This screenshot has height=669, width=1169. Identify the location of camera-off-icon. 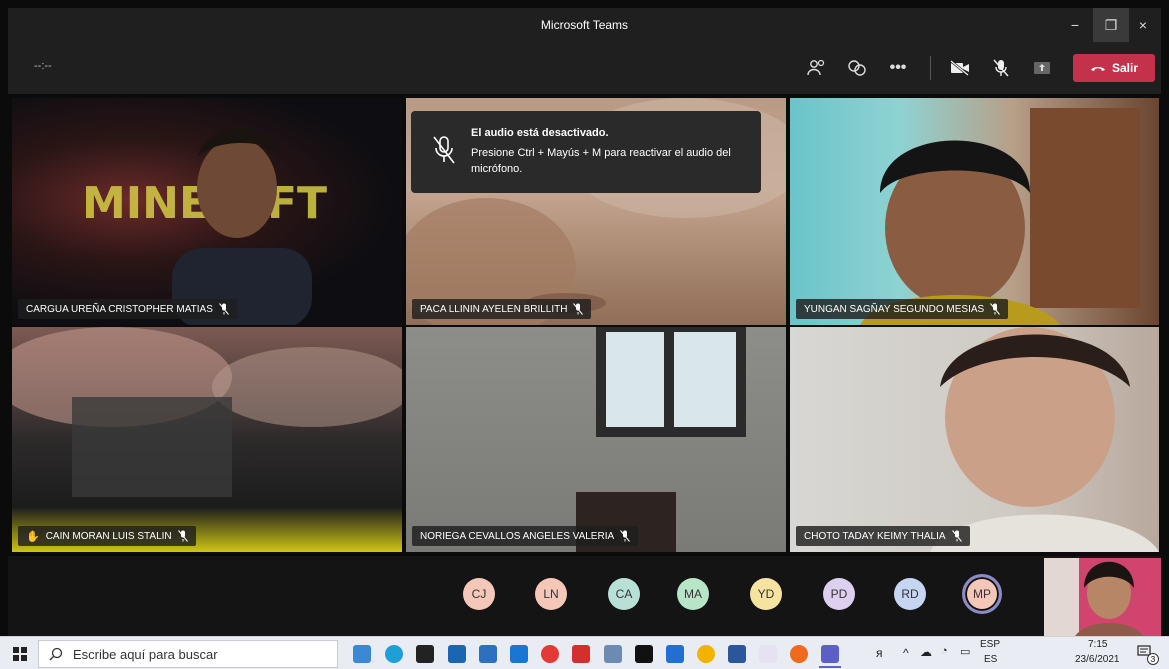
(959, 68).